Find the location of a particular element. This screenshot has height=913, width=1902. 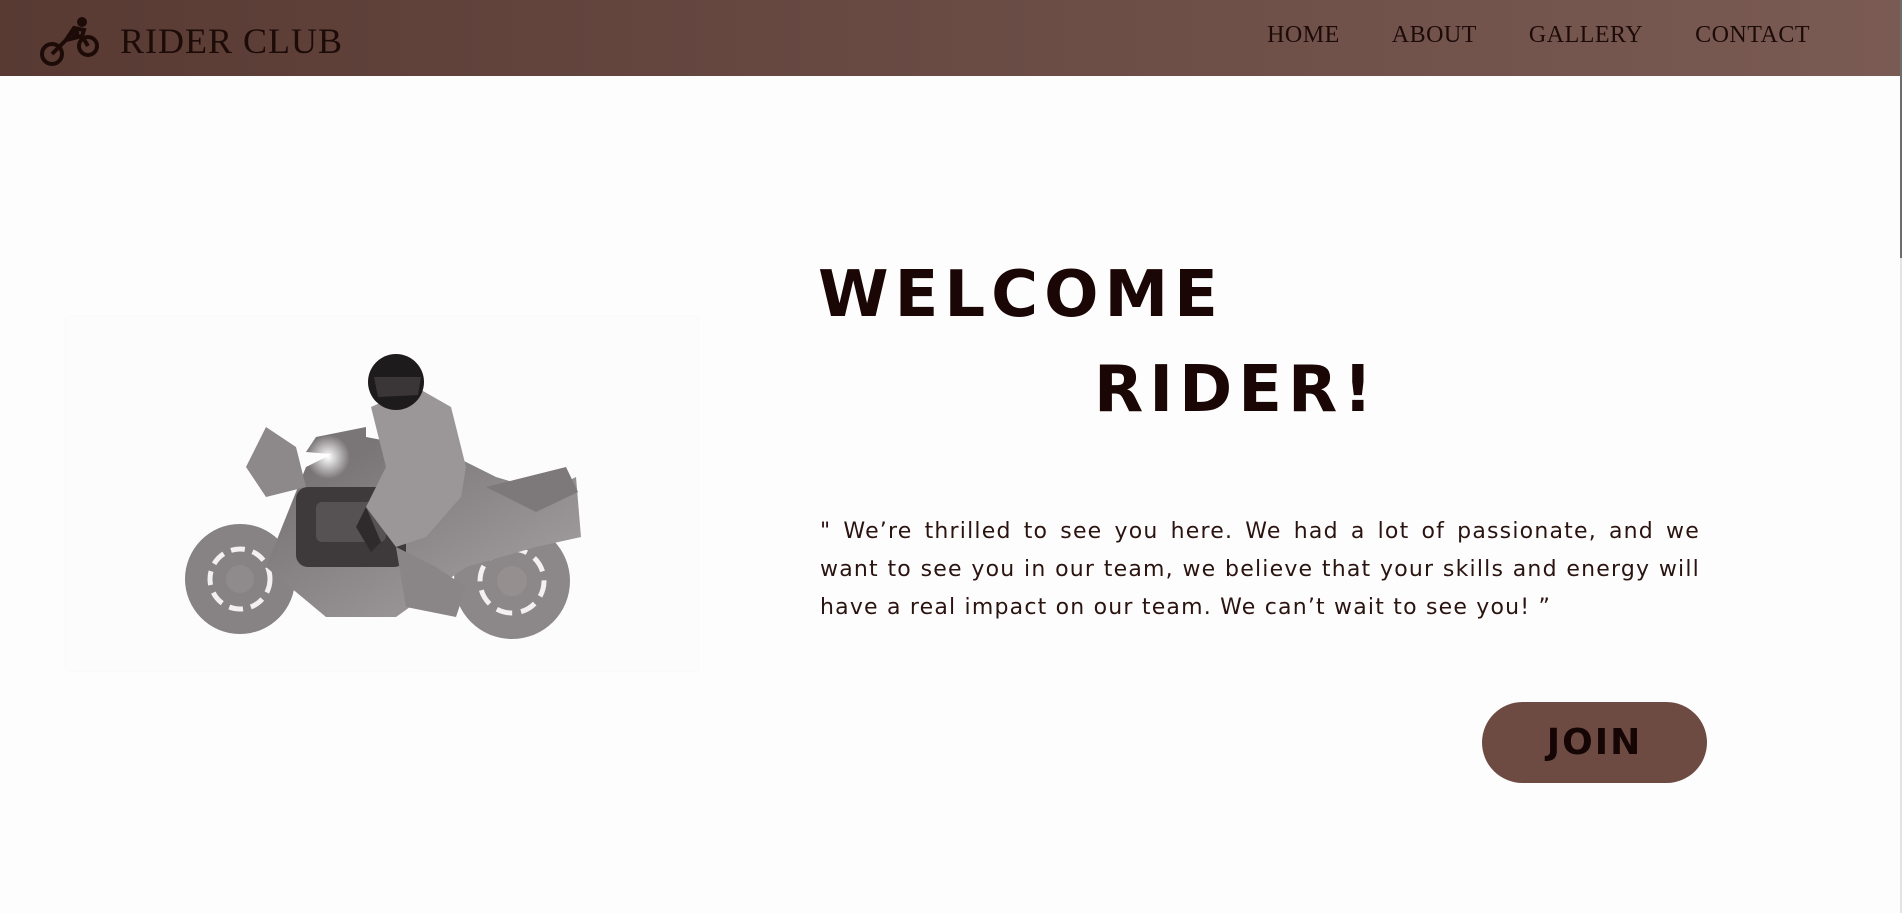

nav-about-link: ABOUT is located at coordinates (1434, 35).